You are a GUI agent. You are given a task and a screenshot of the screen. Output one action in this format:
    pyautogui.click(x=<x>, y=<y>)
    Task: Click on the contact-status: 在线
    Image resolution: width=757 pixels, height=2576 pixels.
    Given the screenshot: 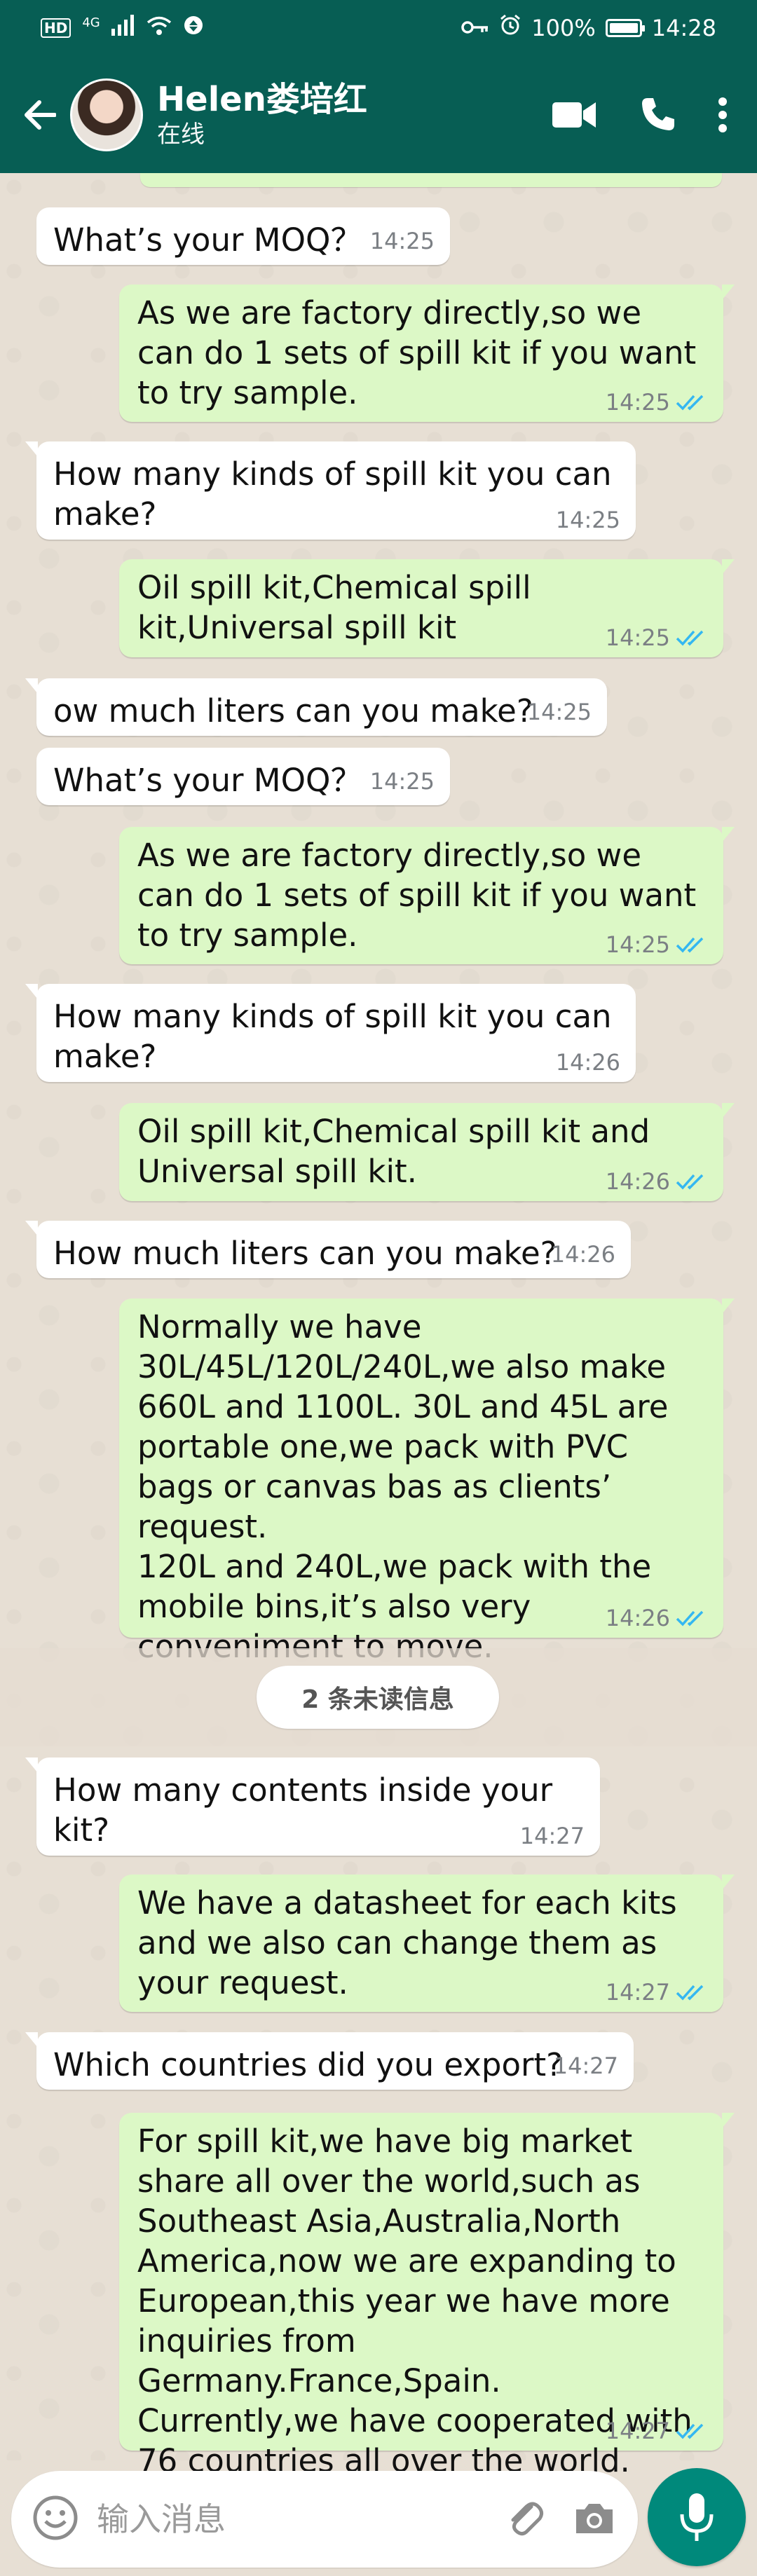 What is the action you would take?
    pyautogui.click(x=181, y=134)
    